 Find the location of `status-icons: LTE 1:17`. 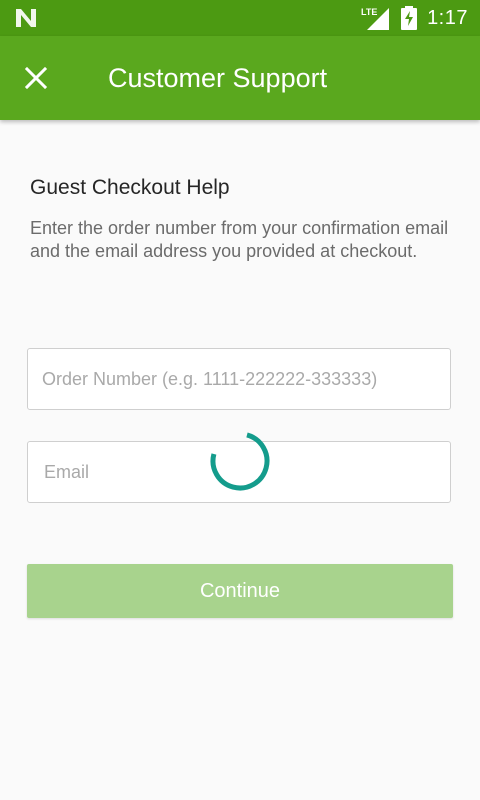

status-icons: LTE 1:17 is located at coordinates (414, 18).